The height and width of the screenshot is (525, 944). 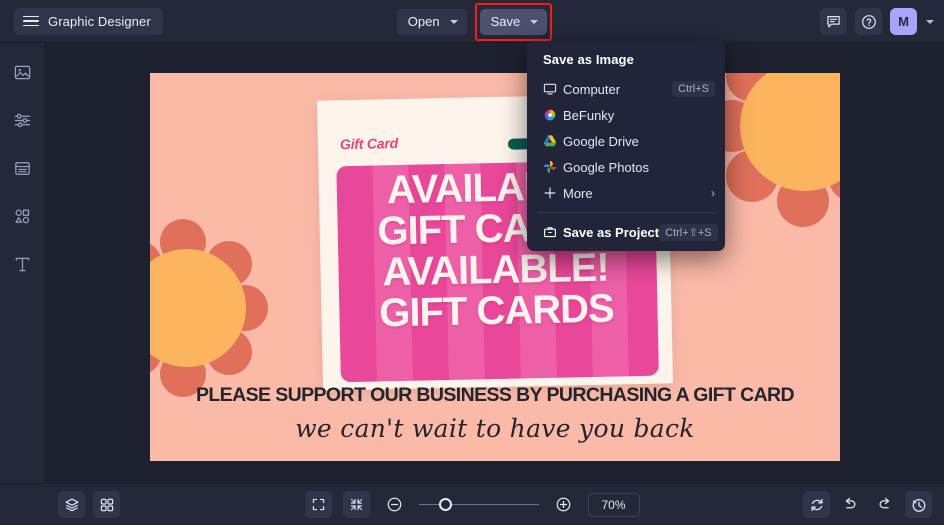 I want to click on headline-line: GIFT CARDS, so click(x=496, y=311).